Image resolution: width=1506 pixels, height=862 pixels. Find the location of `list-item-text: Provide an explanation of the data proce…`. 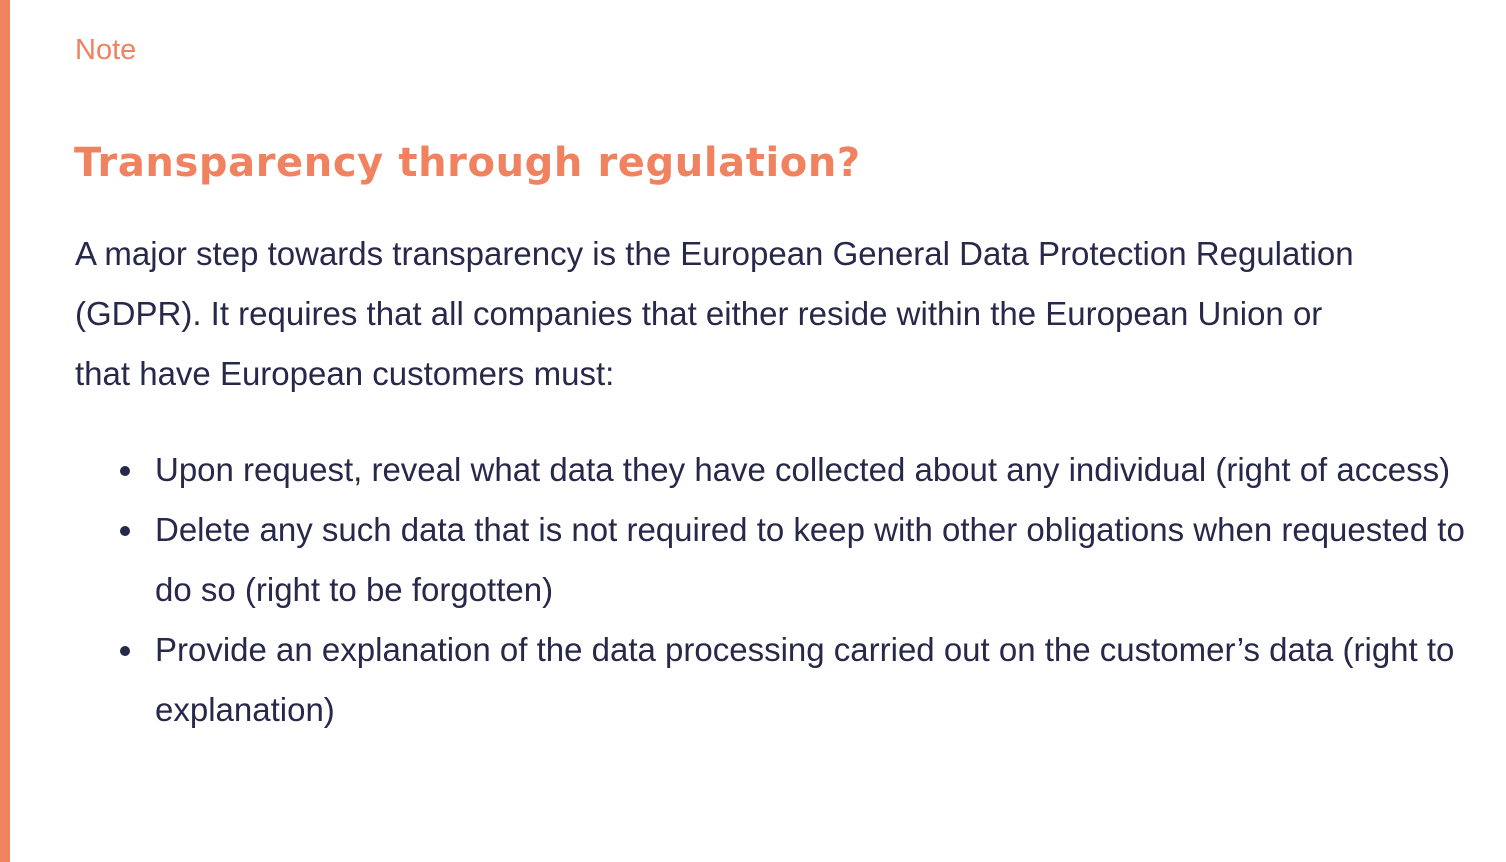

list-item-text: Provide an explanation of the data proce… is located at coordinates (805, 679).